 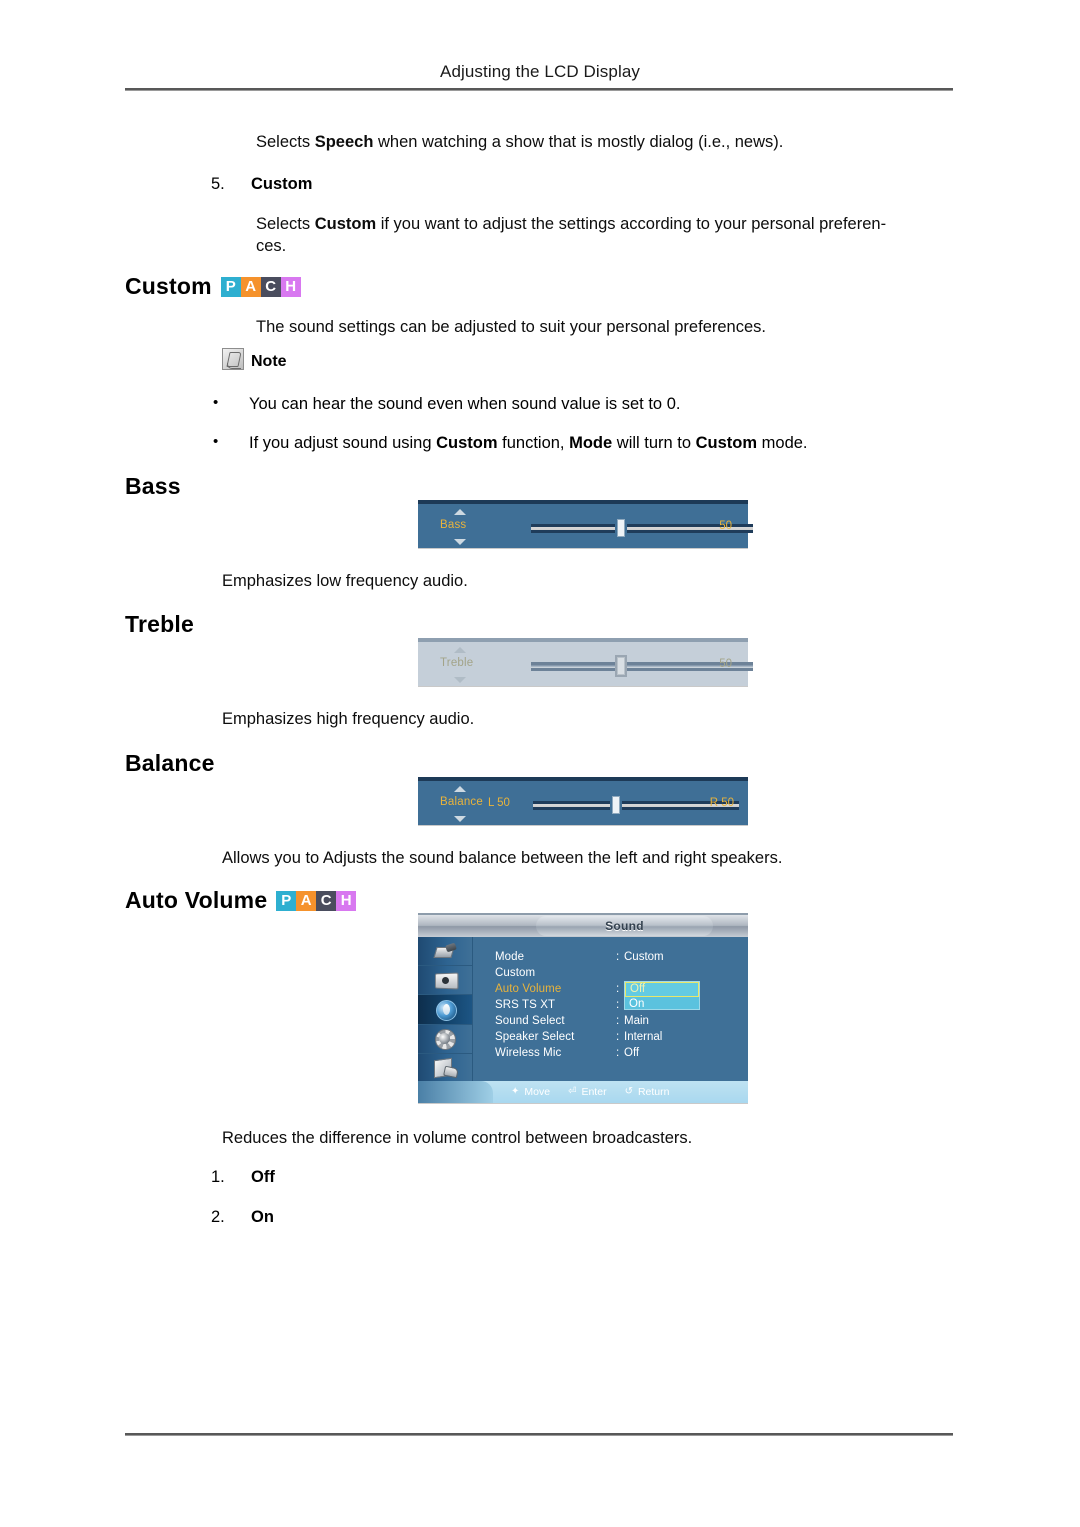 What do you see at coordinates (721, 803) in the screenshot?
I see `osd-balance-right-value: R 50` at bounding box center [721, 803].